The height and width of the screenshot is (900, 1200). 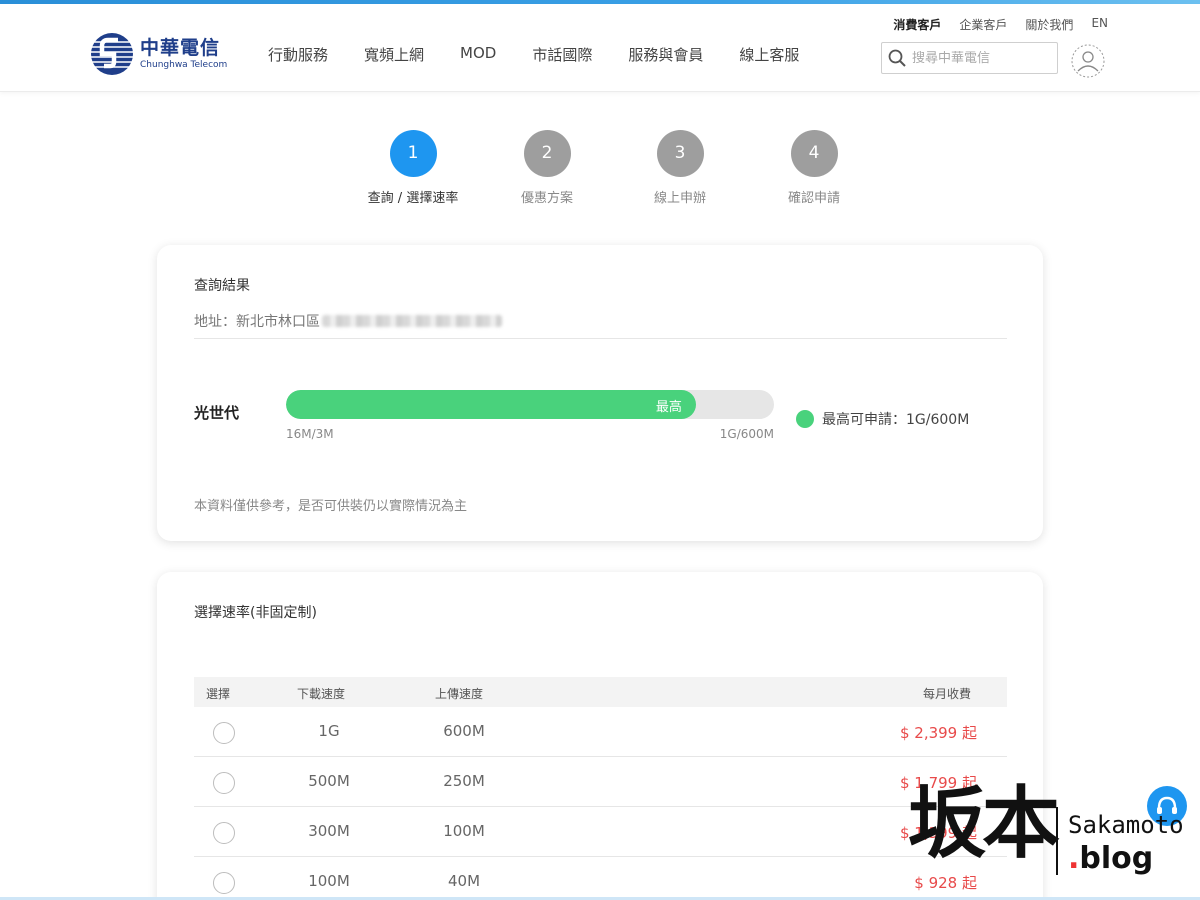 What do you see at coordinates (600, 692) in the screenshot?
I see `speed-table-header: 選擇 下載速度 上傳速度 每月收費` at bounding box center [600, 692].